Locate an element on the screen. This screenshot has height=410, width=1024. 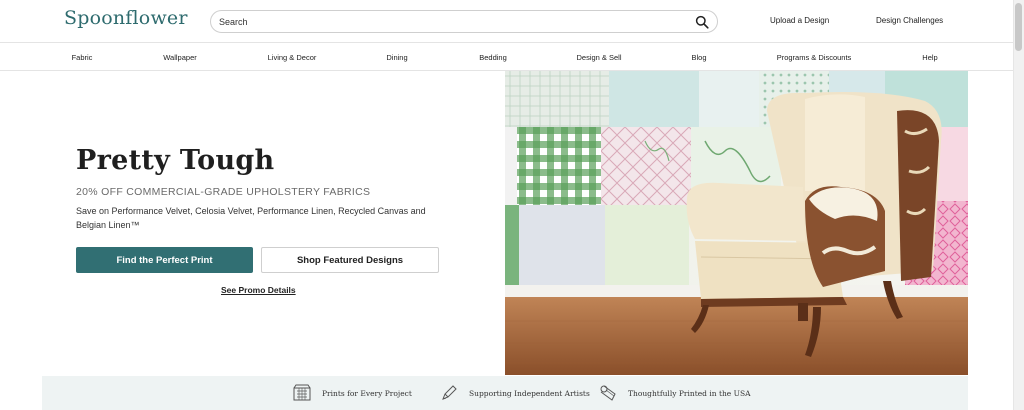
see-promo-details-link: See Promo Details is located at coordinates (258, 290).